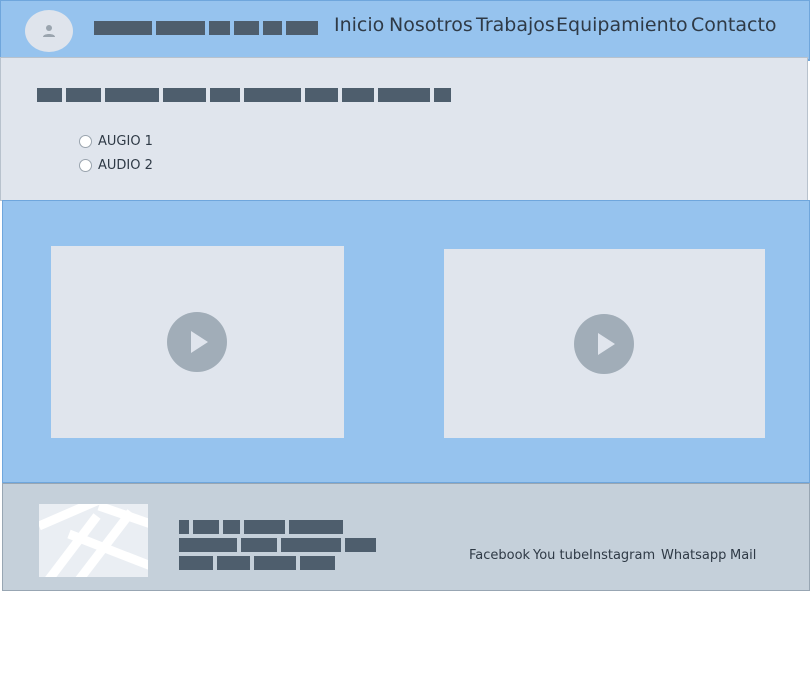 The width and height of the screenshot is (810, 693). Describe the element at coordinates (622, 25) in the screenshot. I see `nav-equipamiento: Equipamiento` at that location.